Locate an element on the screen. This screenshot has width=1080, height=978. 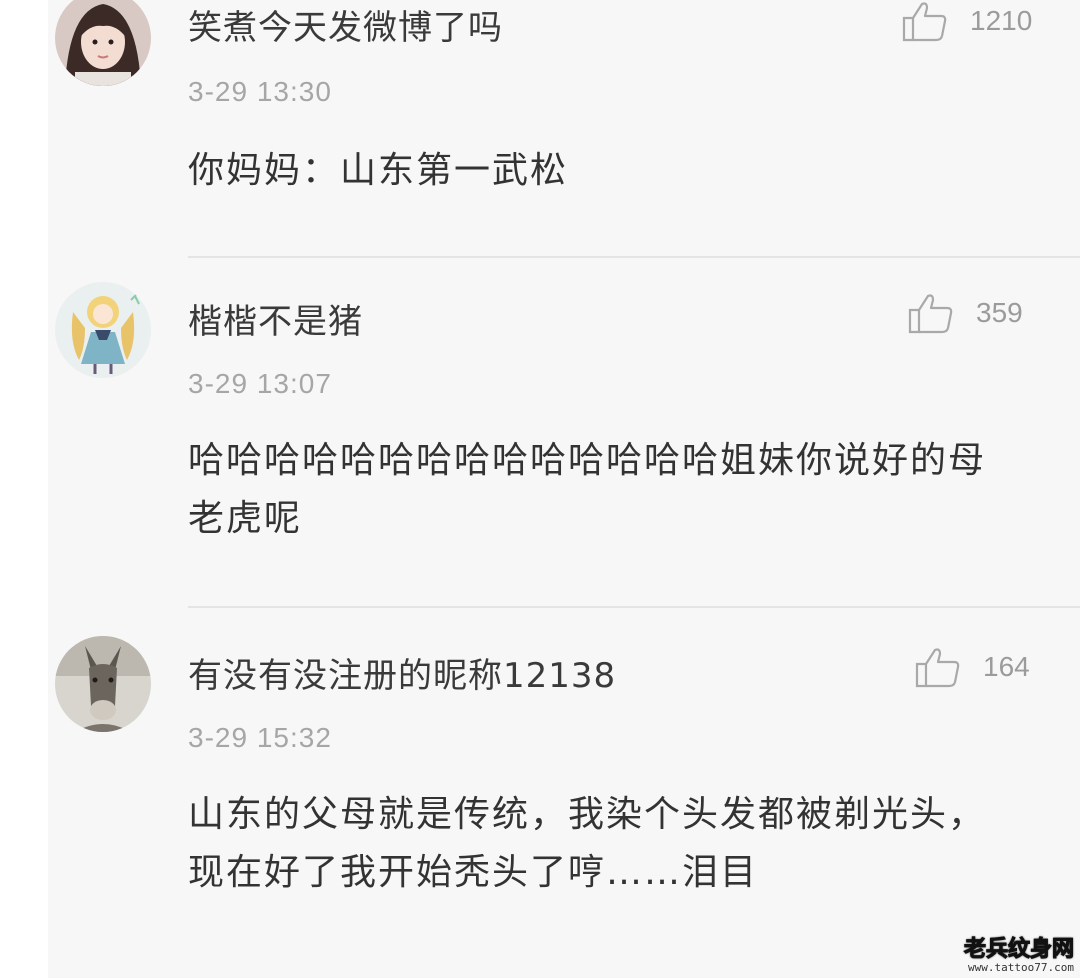
comment-text: 你妈妈：山东第一武松 is located at coordinates (378, 170).